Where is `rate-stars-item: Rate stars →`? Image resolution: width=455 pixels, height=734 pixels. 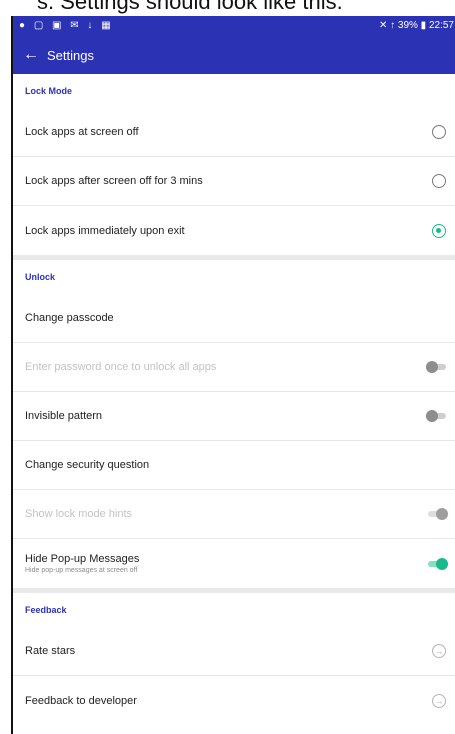
rate-stars-item: Rate stars → is located at coordinates (234, 651).